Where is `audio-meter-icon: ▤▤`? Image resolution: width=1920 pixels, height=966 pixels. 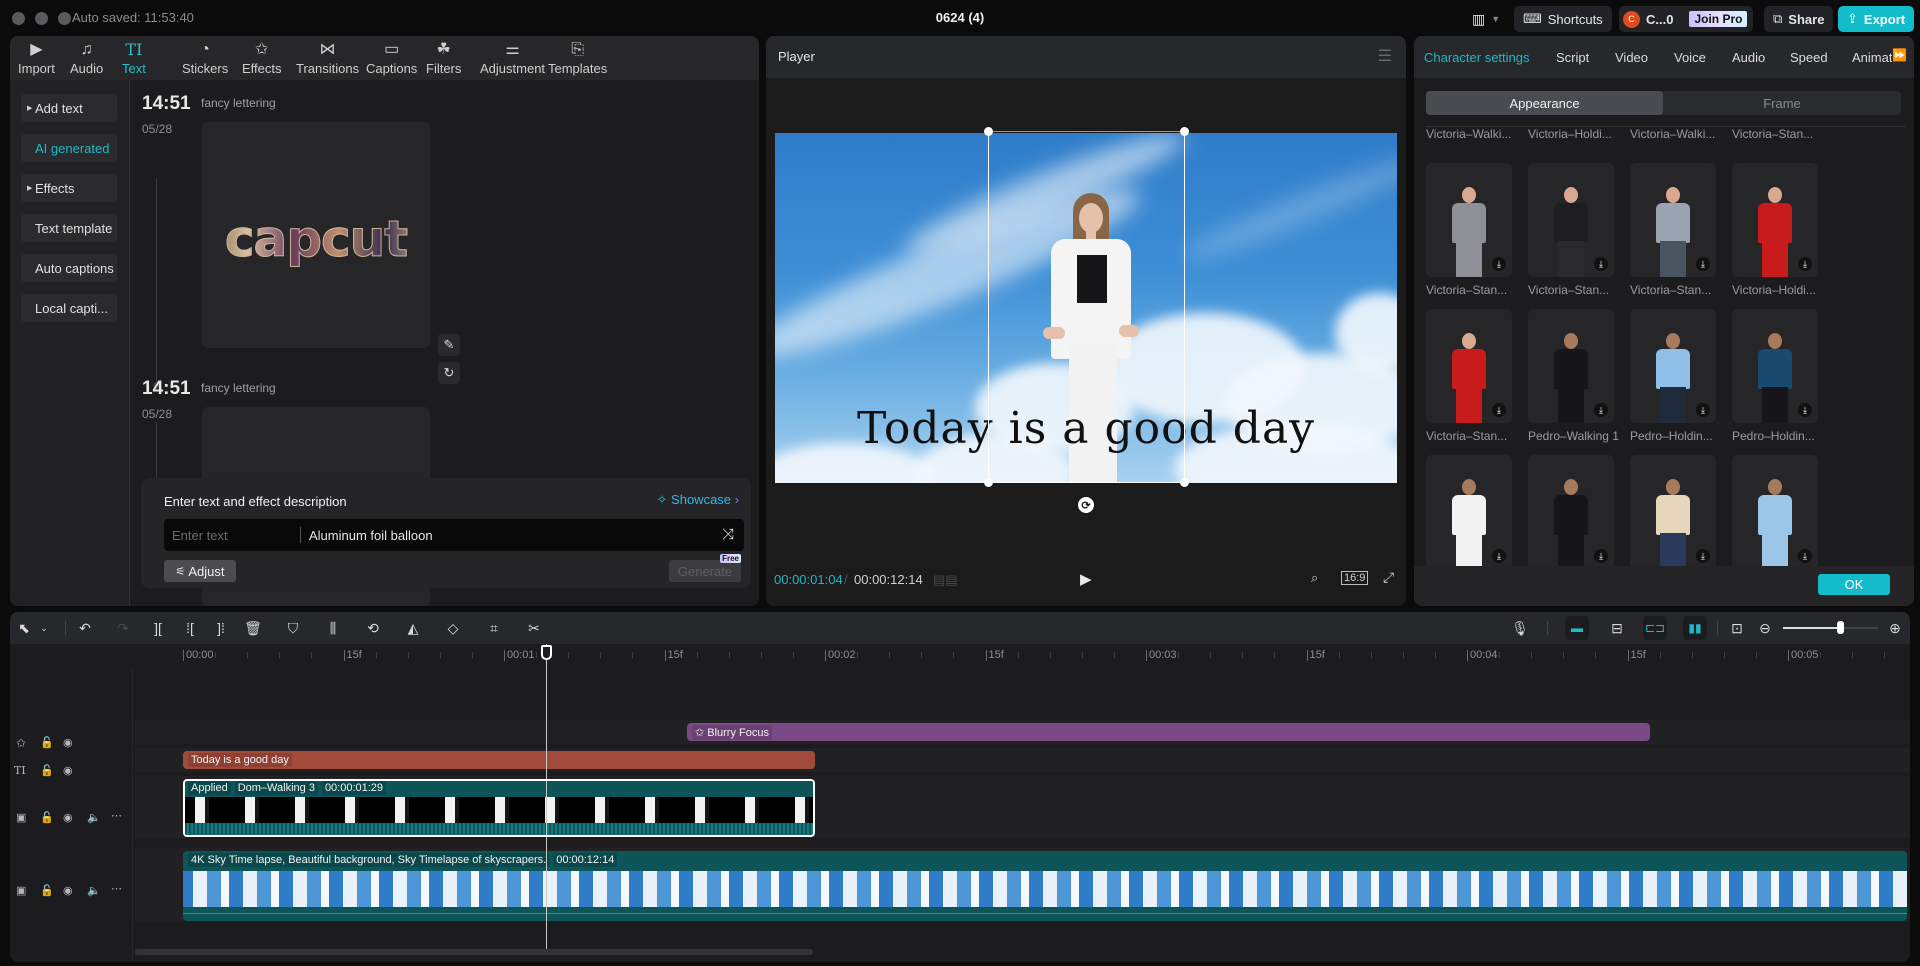
audio-meter-icon: ▤▤ is located at coordinates (945, 580).